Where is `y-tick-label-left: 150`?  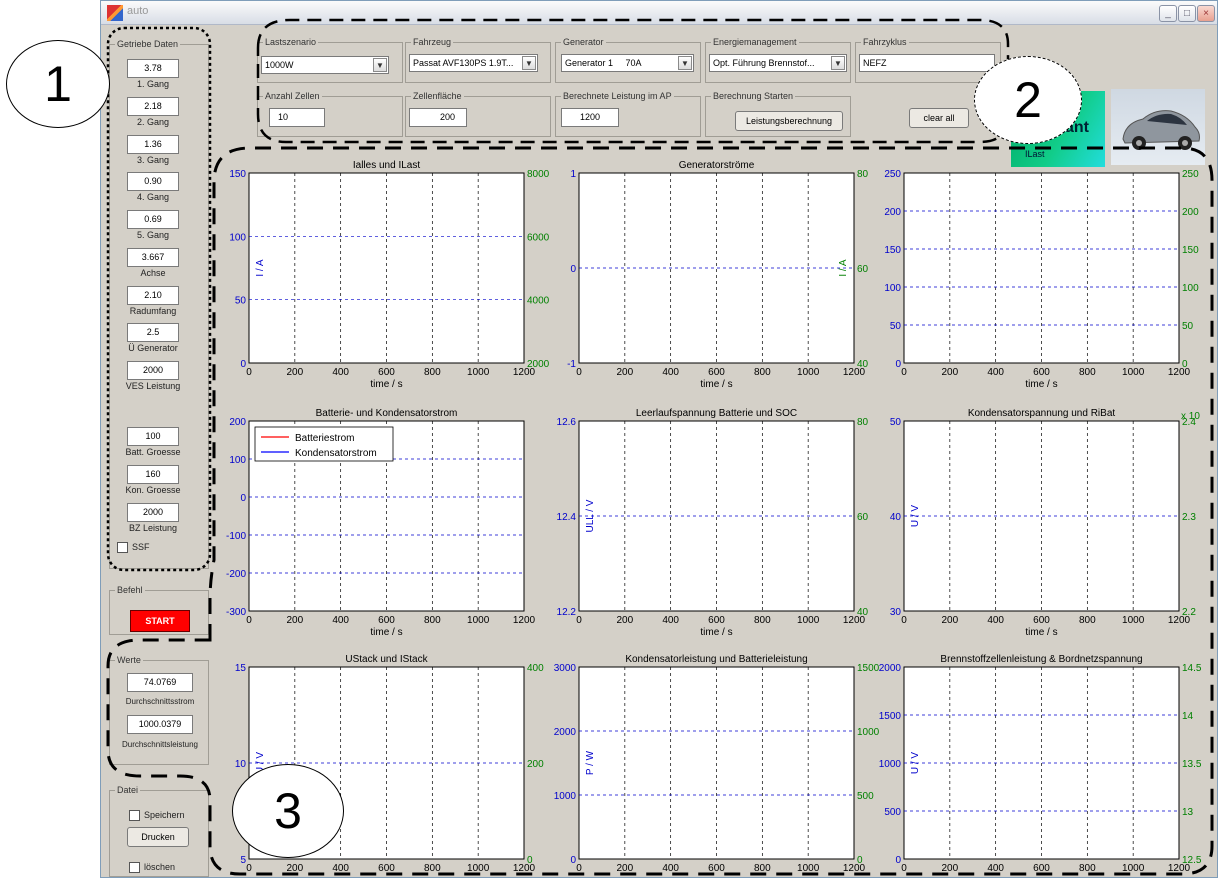 y-tick-label-left: 150 is located at coordinates (237, 174).